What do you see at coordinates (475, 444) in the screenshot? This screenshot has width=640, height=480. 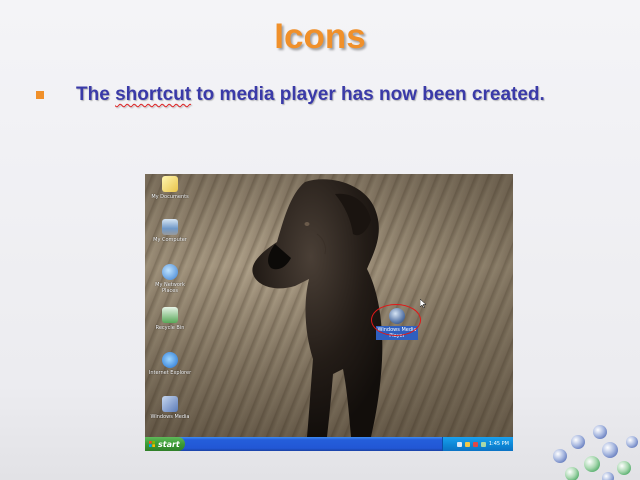 I see `tray-security-icon` at bounding box center [475, 444].